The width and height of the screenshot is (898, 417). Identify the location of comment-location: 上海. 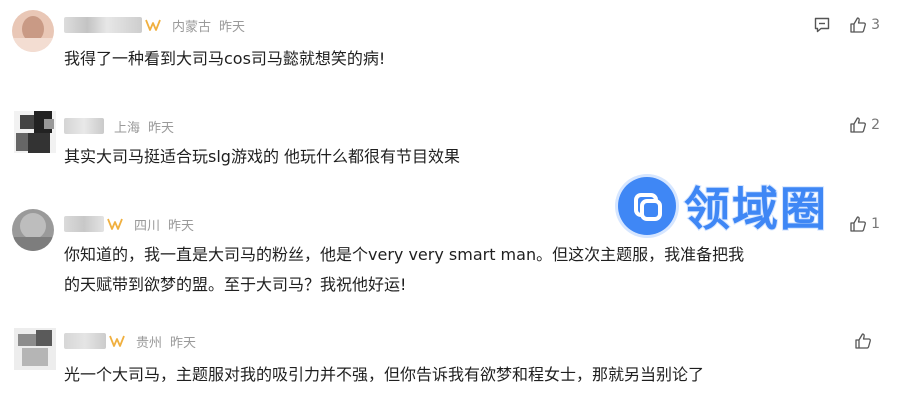
(127, 128).